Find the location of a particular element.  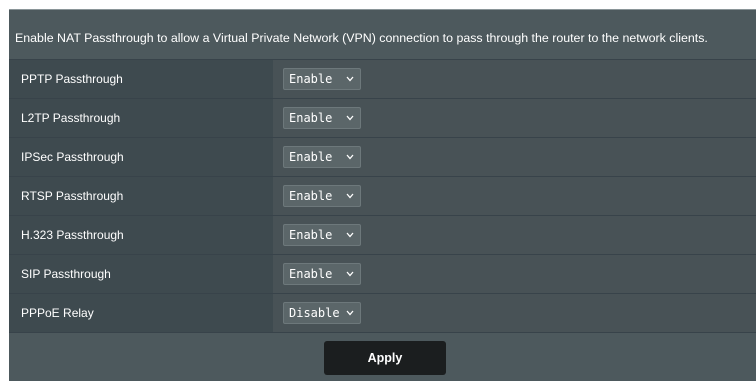

setting-row-l2tp: L2TP Passthrough Enable is located at coordinates (382, 117).